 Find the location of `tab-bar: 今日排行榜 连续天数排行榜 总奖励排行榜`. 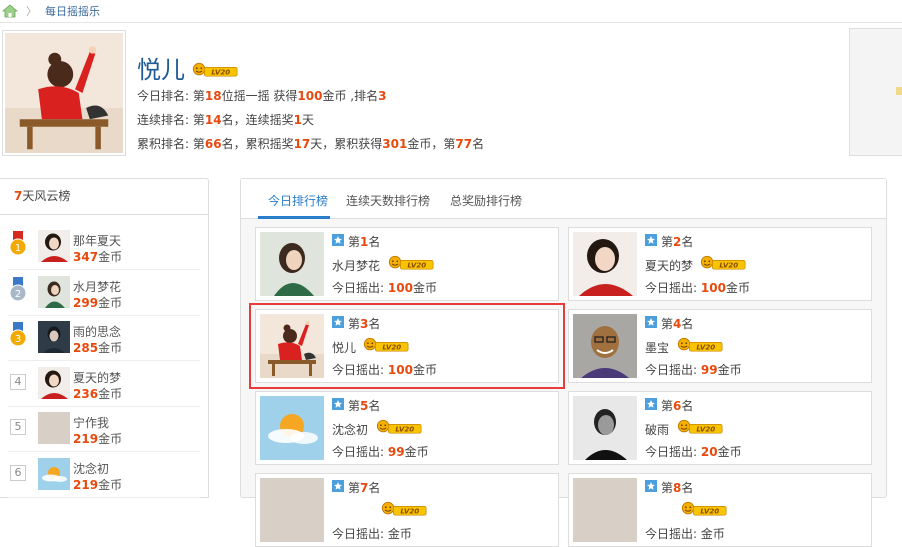

tab-bar: 今日排行榜 连续天数排行榜 总奖励排行榜 is located at coordinates (563, 199).